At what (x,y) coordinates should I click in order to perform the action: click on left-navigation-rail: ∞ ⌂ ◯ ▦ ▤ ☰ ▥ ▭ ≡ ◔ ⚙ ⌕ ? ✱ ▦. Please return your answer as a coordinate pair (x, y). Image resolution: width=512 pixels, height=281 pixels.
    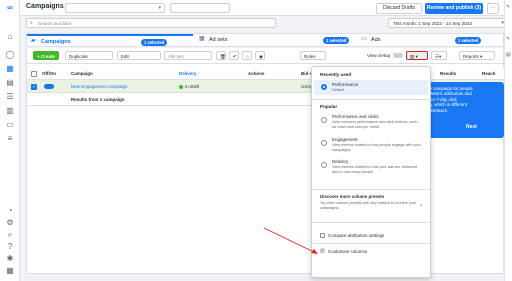
    Looking at the image, I should click on (10, 140).